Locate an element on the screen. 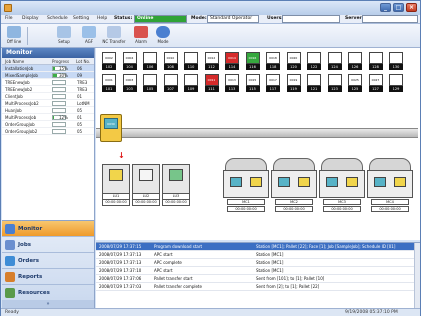 Image resolution: width=421 pixels, height=316 pixels. nav-item-jobs: Jobs is located at coordinates (48, 245).